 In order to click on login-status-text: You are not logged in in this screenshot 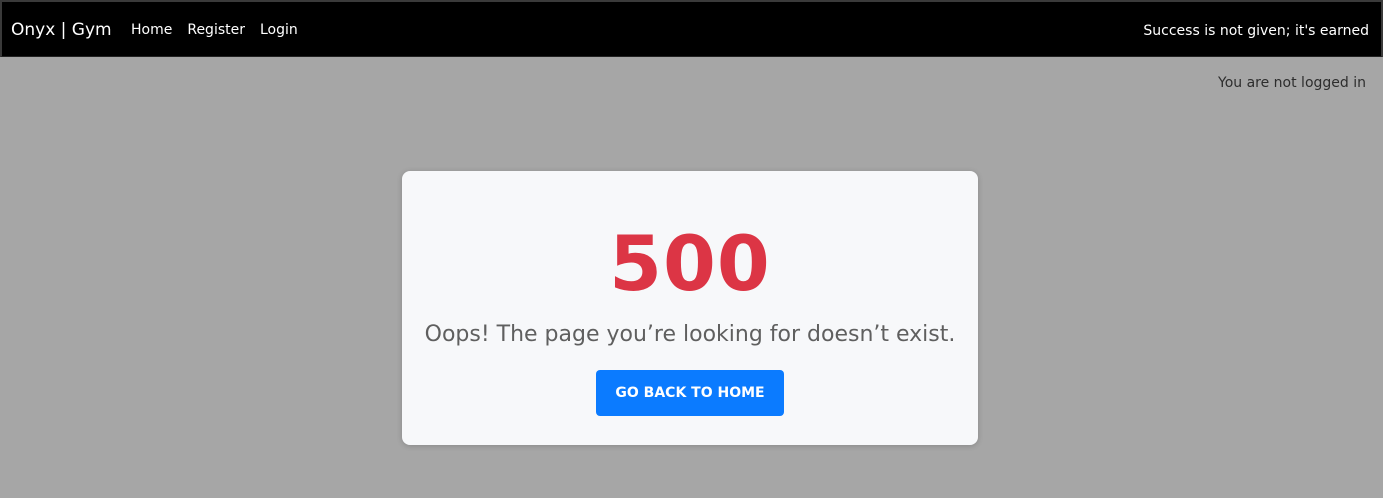, I will do `click(1292, 83)`.